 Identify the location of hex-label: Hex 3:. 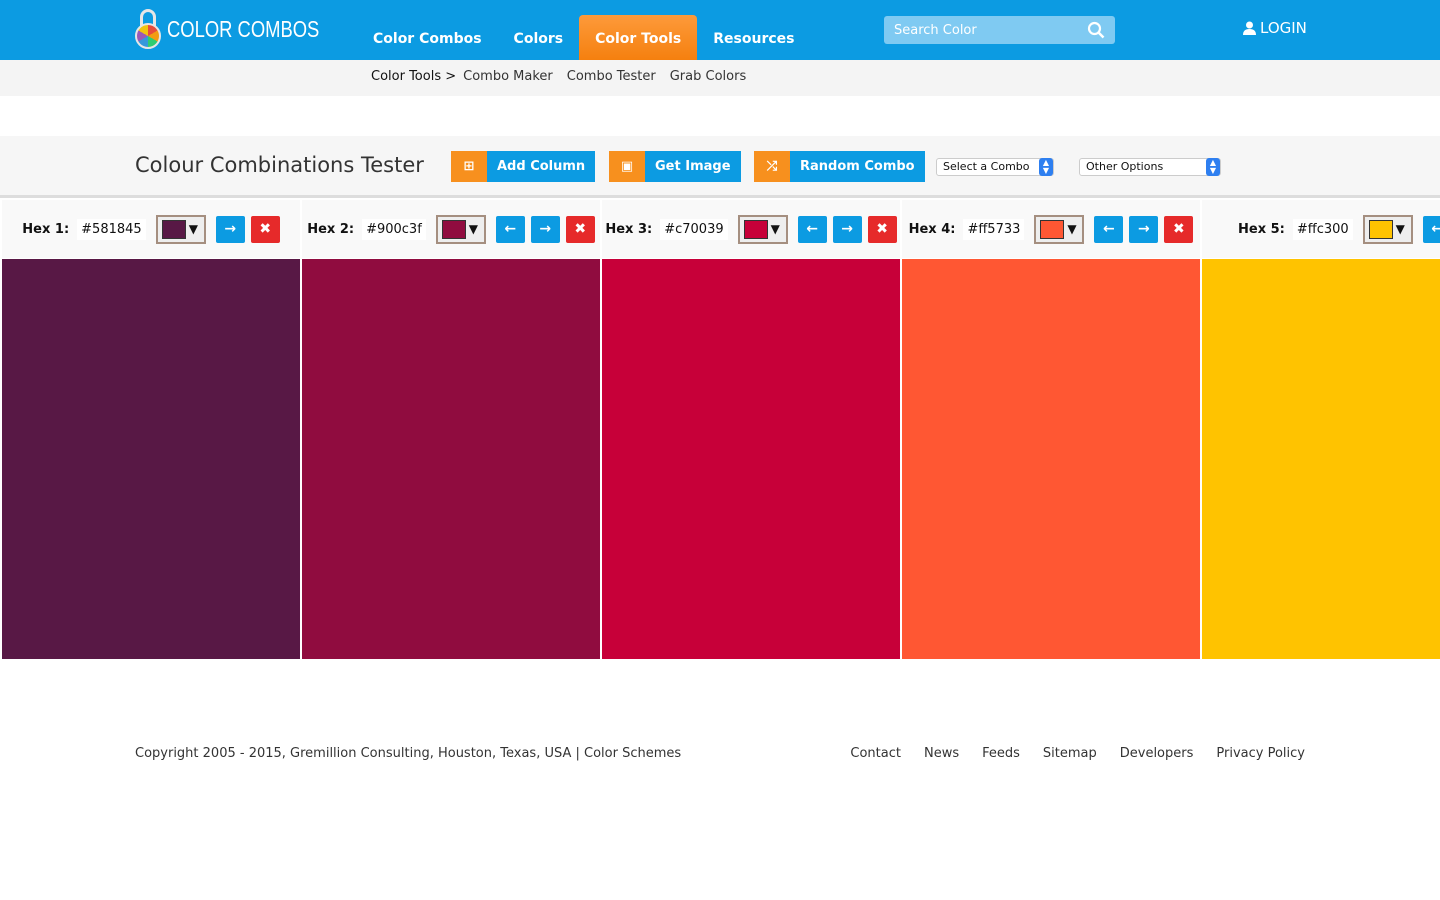
(629, 229).